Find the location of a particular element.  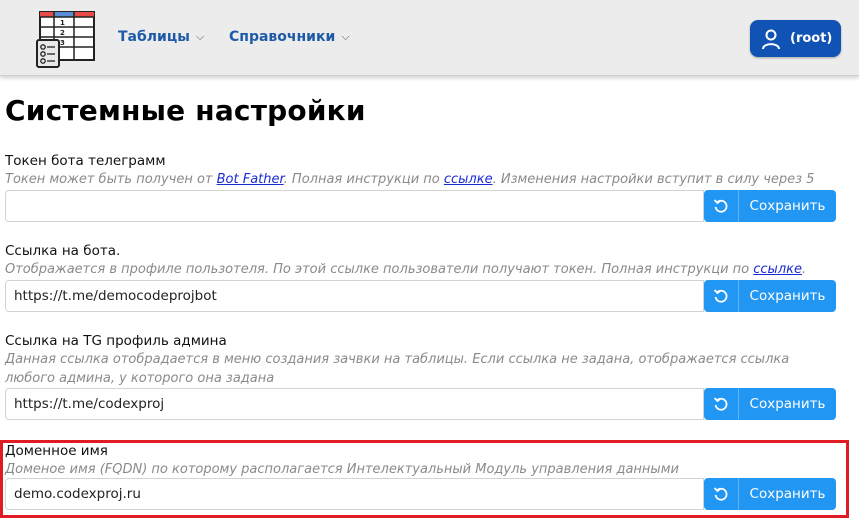

setting-title: Ссылка на бота. is located at coordinates (63, 251).